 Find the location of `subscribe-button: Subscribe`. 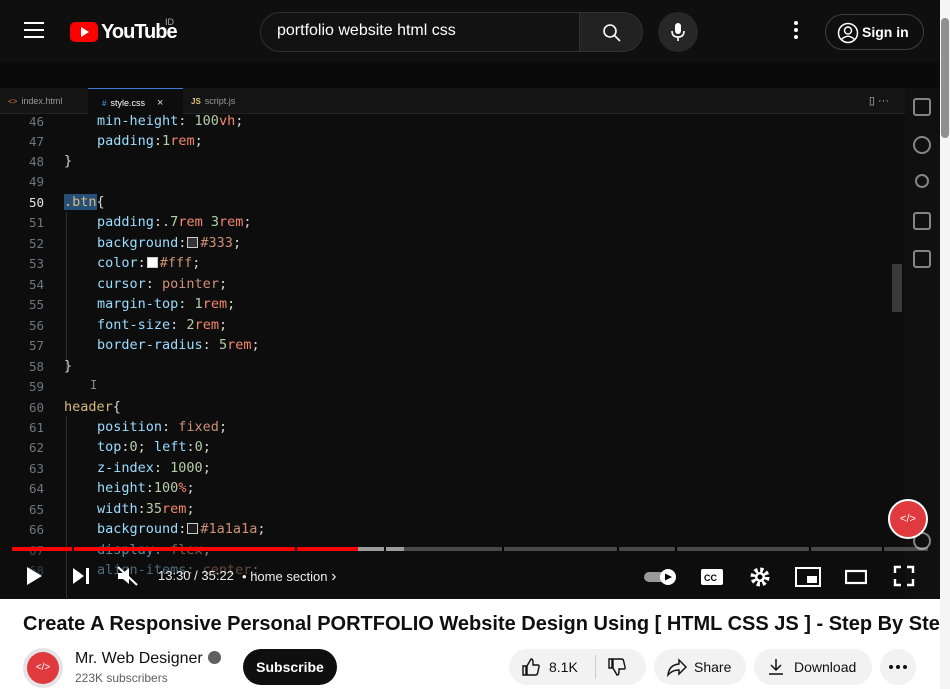

subscribe-button: Subscribe is located at coordinates (290, 667).